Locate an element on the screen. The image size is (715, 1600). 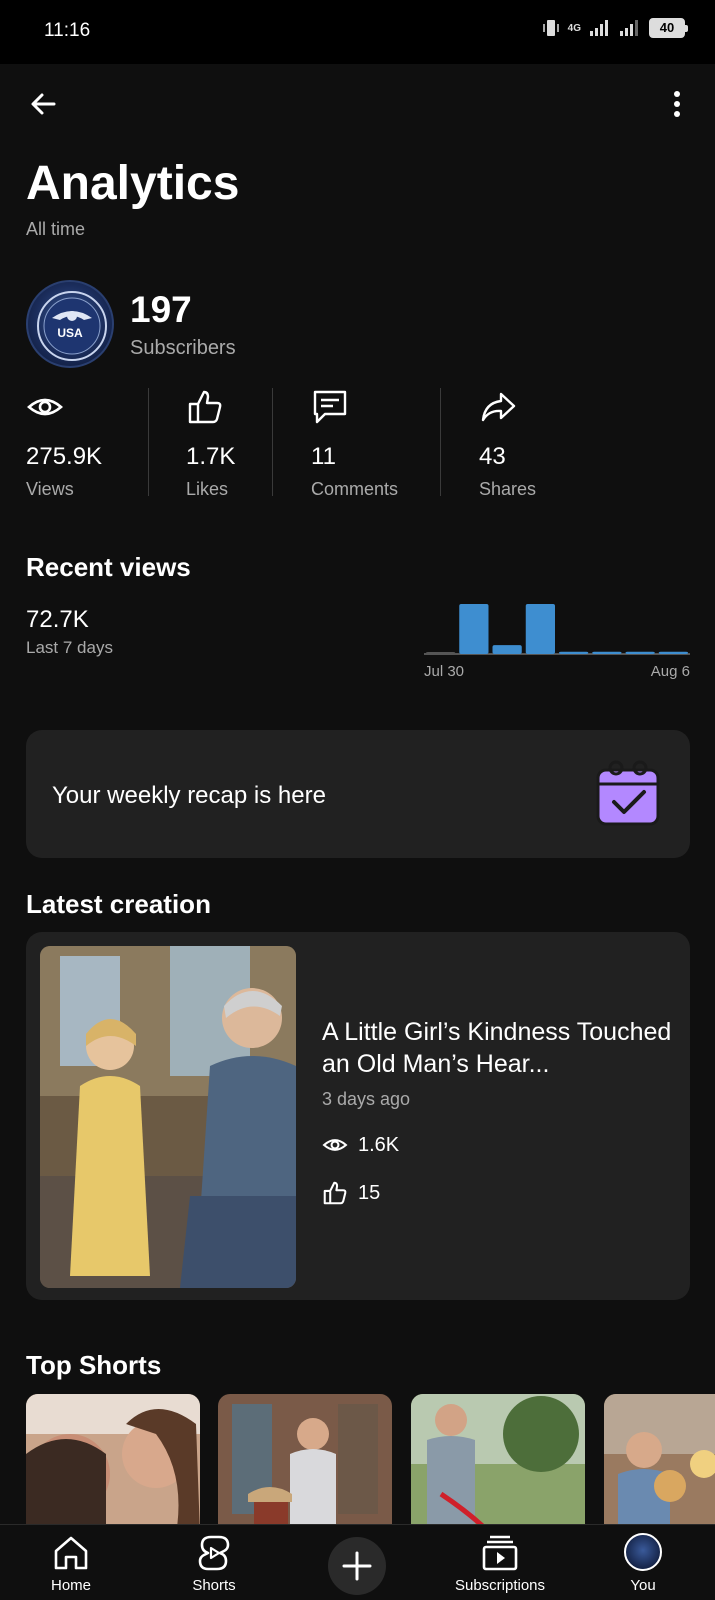
recent-views-value: 72.7K is located at coordinates (57, 619).